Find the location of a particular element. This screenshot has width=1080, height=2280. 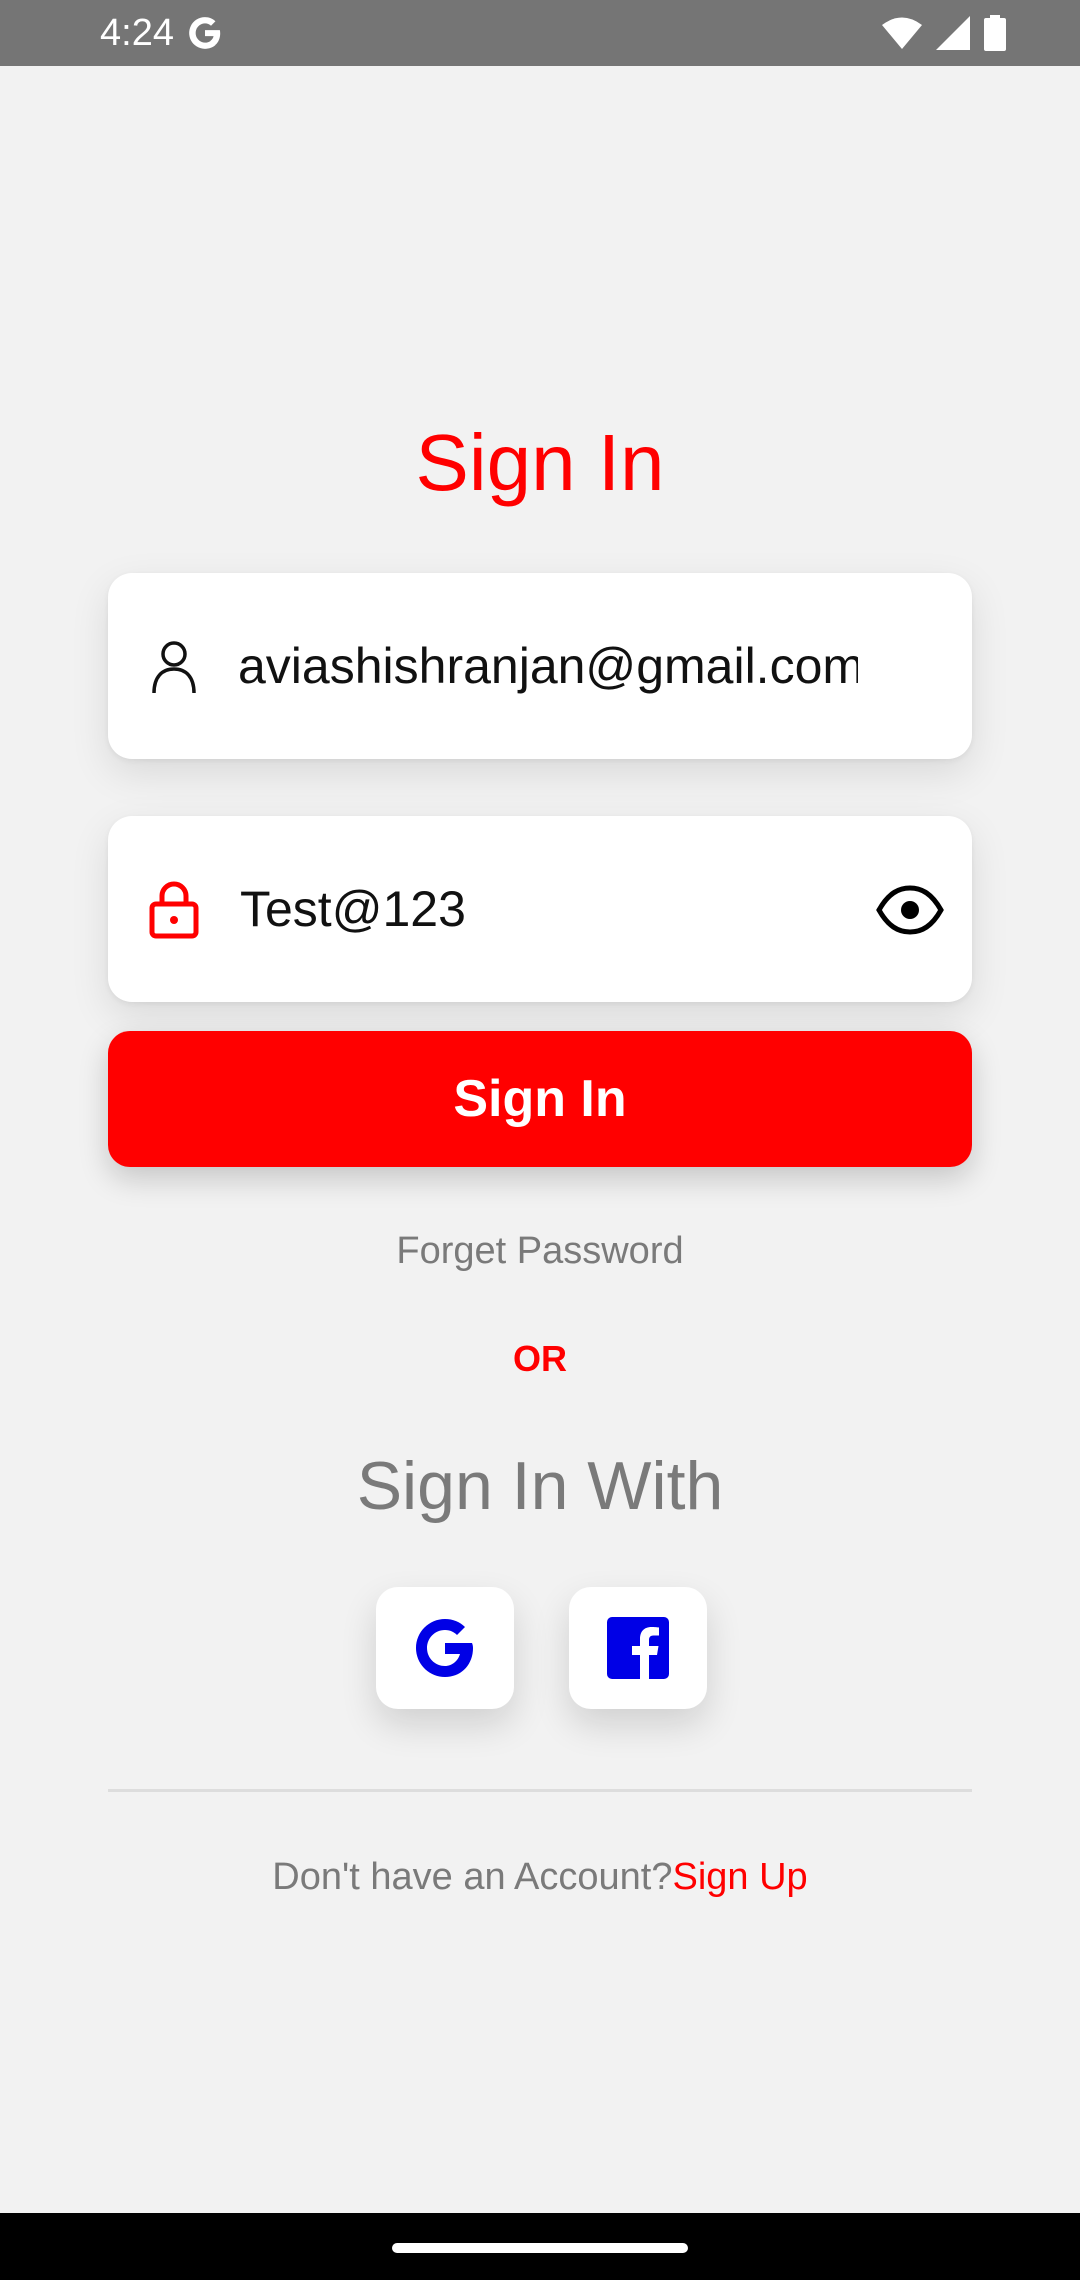

lock-icon is located at coordinates (174, 910).